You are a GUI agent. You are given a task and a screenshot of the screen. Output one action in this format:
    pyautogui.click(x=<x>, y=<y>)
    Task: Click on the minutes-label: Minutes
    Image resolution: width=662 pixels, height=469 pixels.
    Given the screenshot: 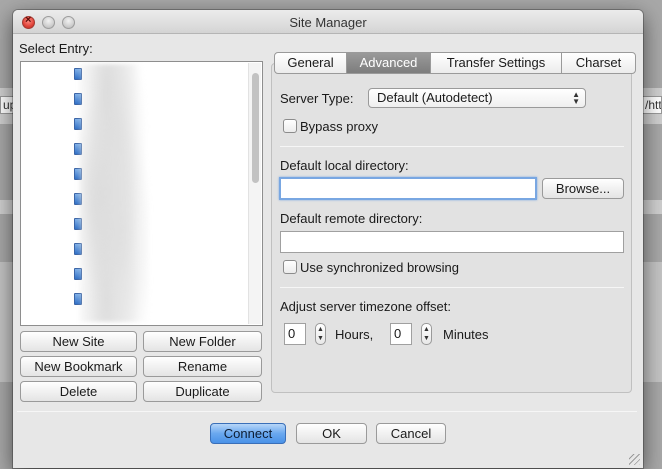 What is the action you would take?
    pyautogui.click(x=466, y=334)
    